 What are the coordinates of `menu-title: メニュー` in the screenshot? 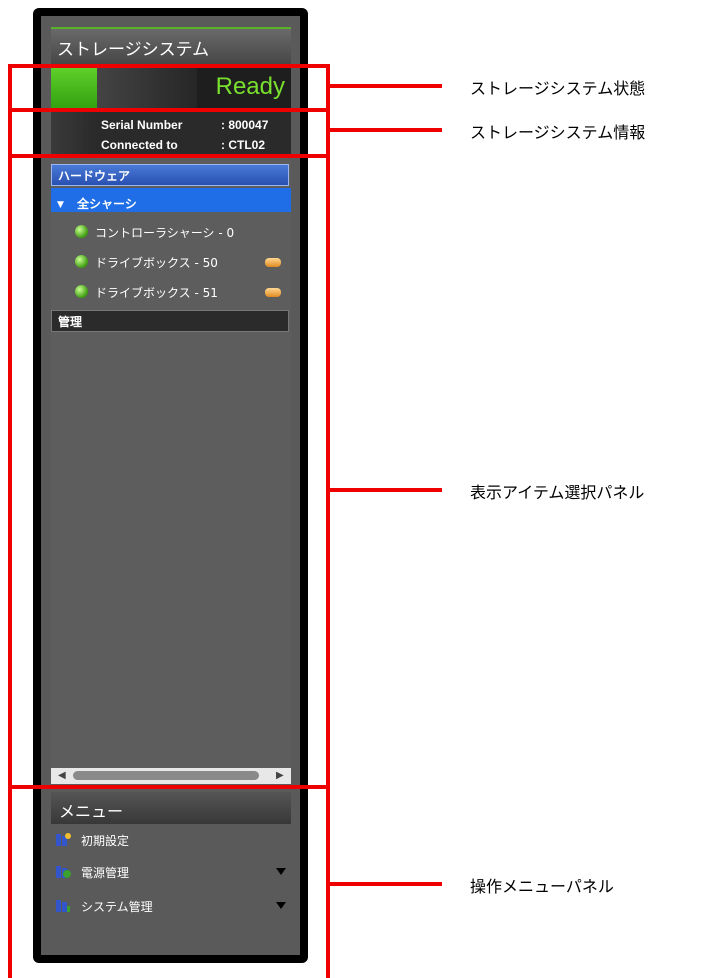 It's located at (91, 811).